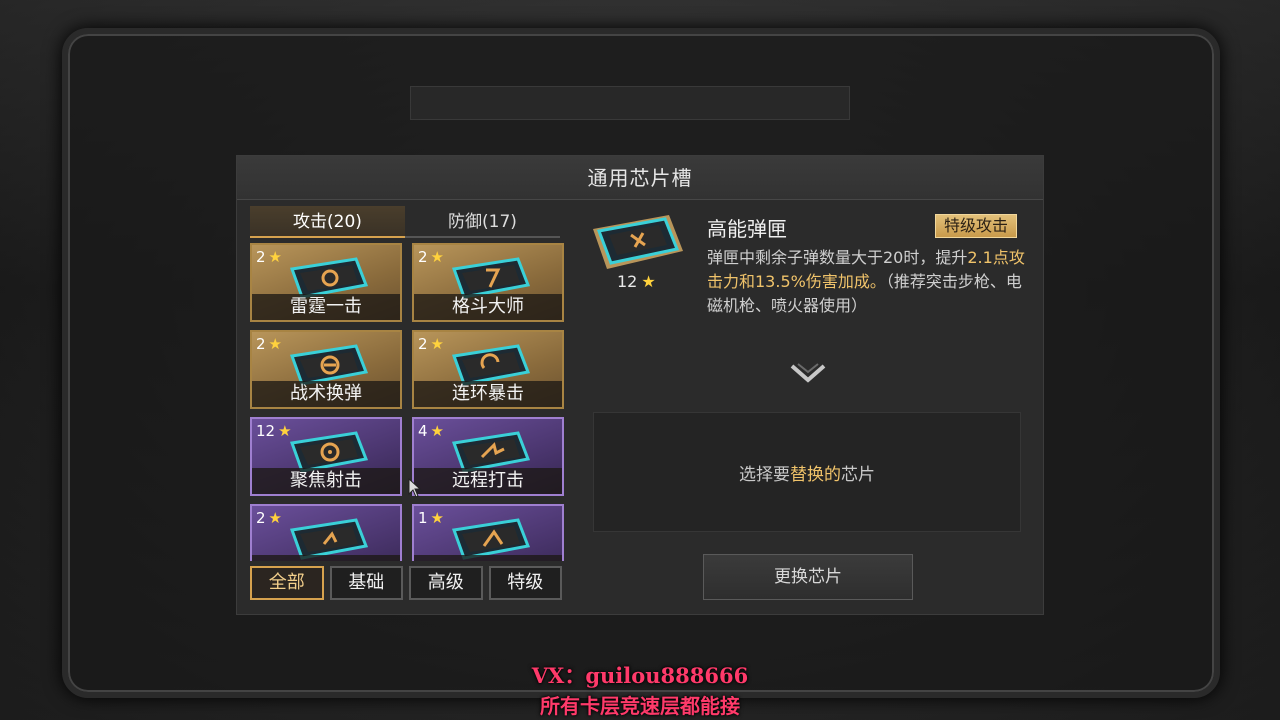 This screenshot has width=1280, height=720. I want to click on chip-card: 2 ★ 格斗大师, so click(488, 282).